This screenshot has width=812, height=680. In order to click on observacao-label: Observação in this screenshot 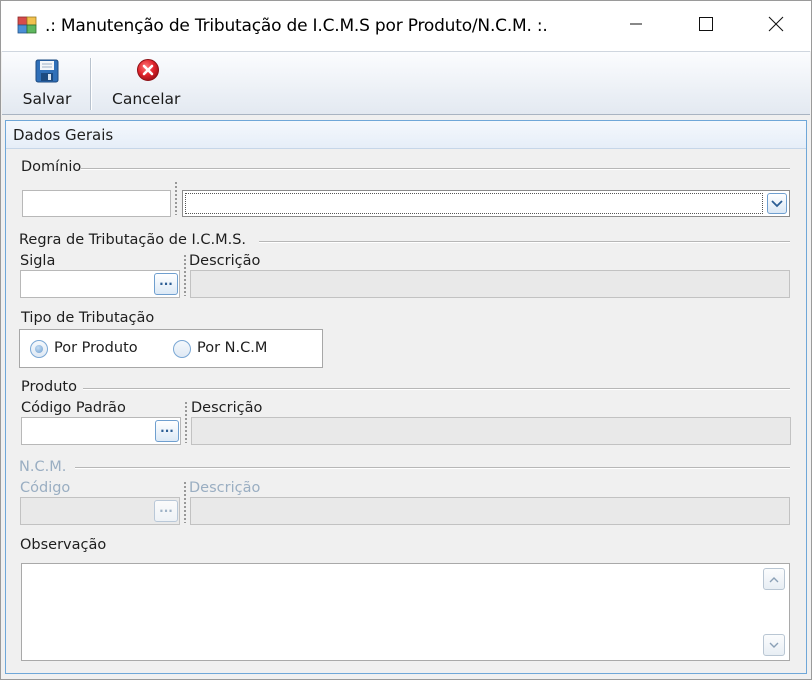, I will do `click(63, 545)`.